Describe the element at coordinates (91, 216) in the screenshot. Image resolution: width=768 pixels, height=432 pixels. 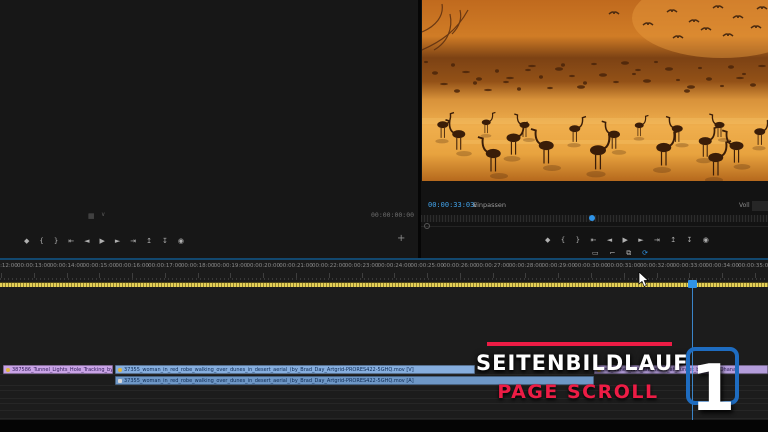
I see `source-settings-grid-icon: ▦` at that location.